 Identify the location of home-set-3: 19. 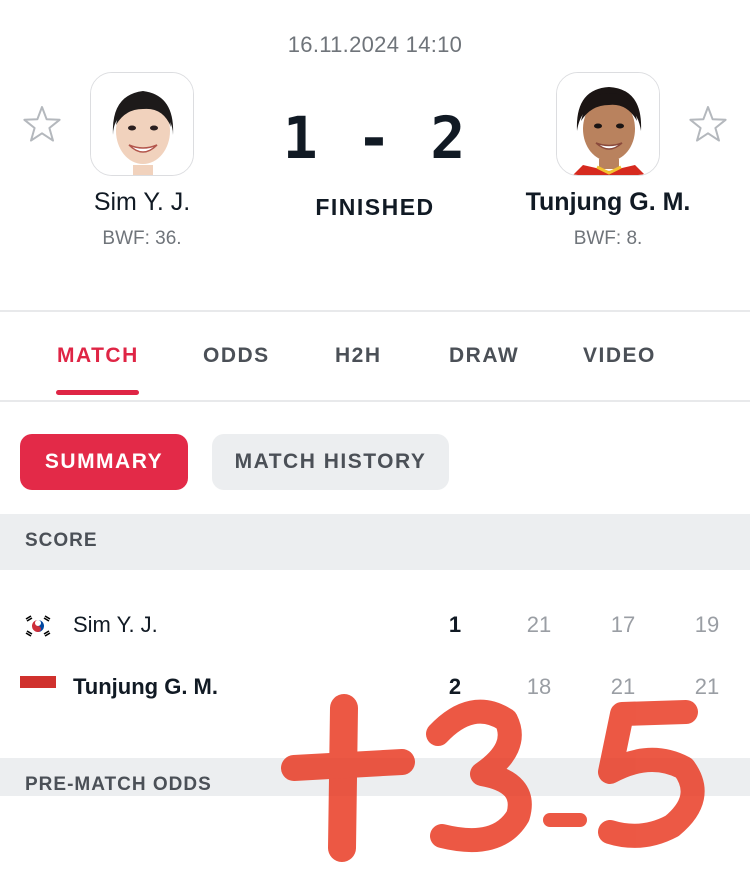
(707, 624).